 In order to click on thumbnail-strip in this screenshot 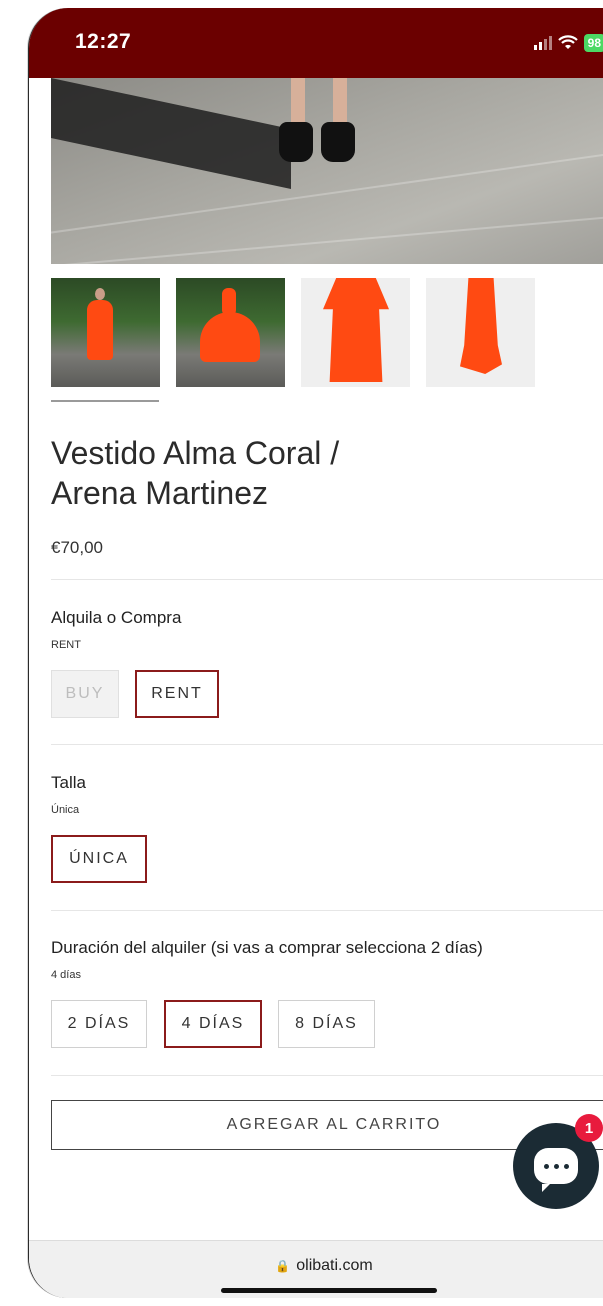, I will do `click(293, 332)`.